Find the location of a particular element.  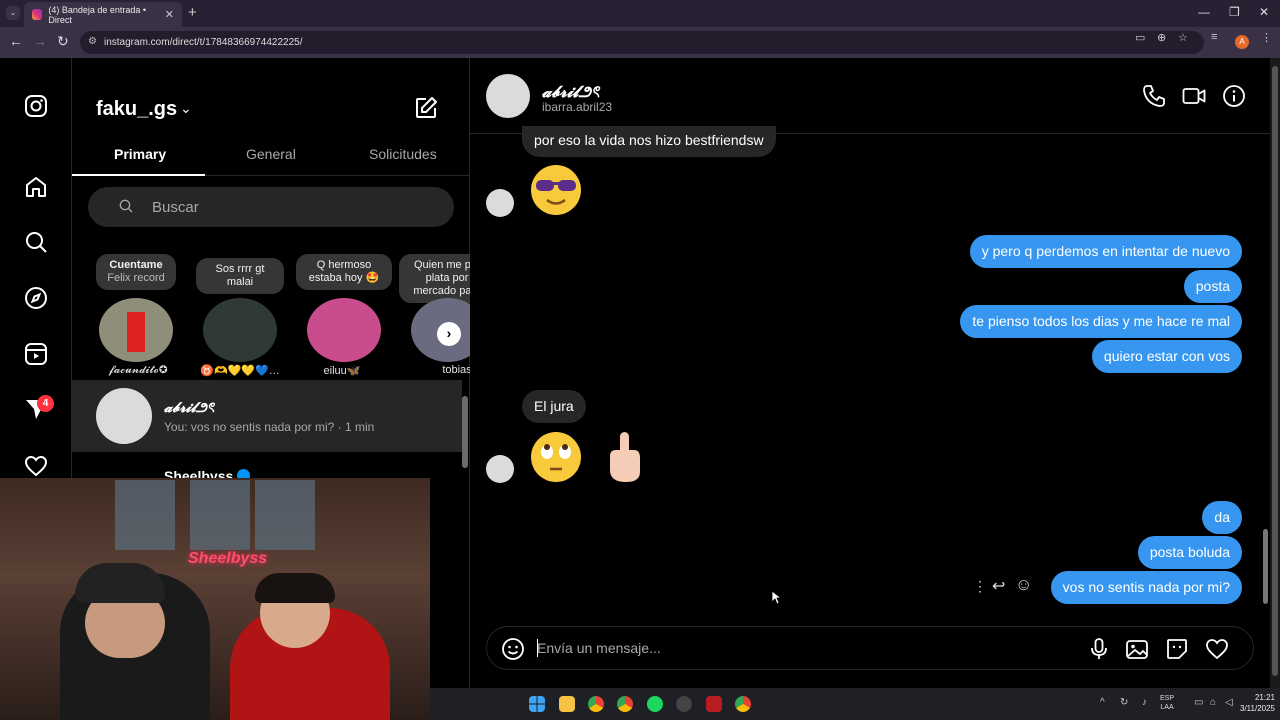

site-info-icon: ⚙ is located at coordinates (92, 41).